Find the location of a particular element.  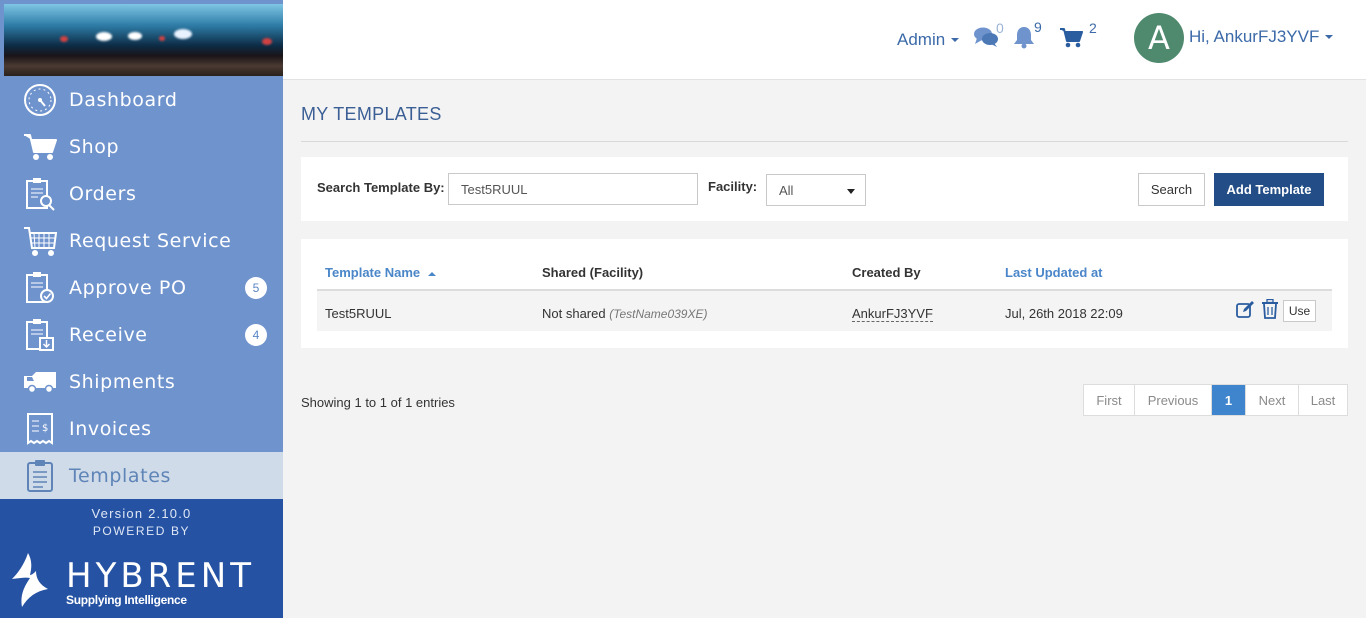

templates-icon is located at coordinates (40, 476).